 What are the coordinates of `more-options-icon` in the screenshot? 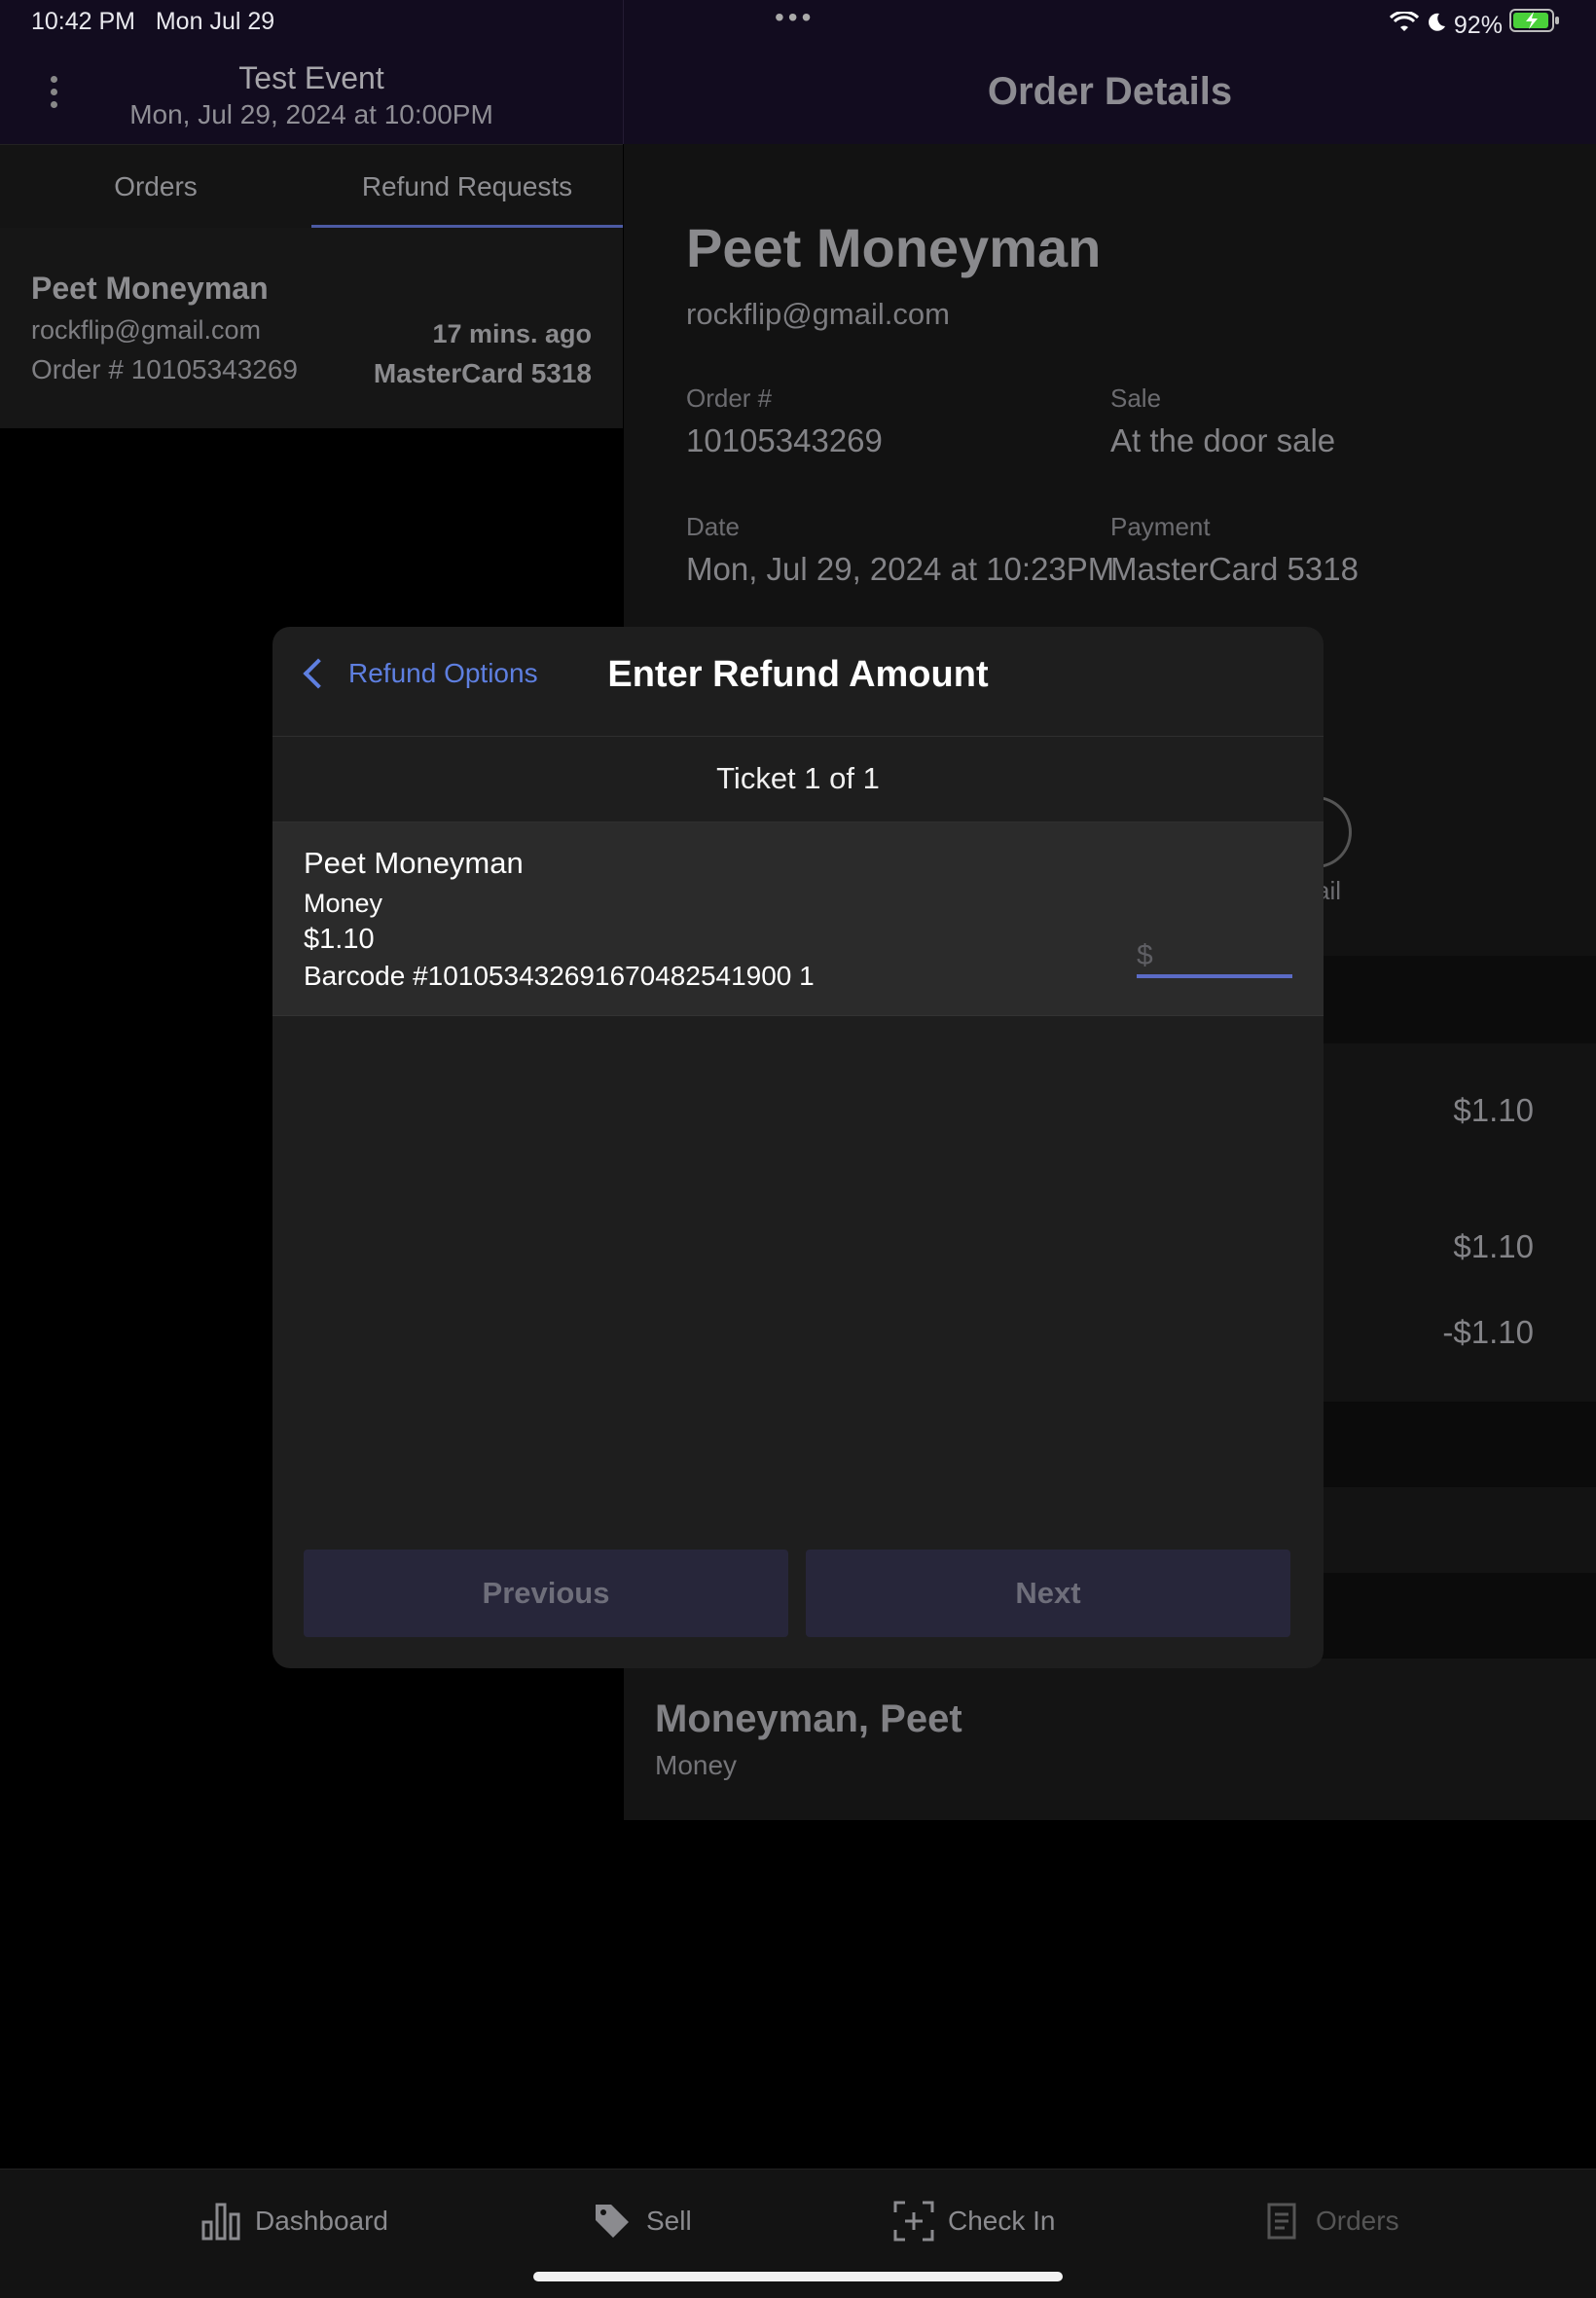 It's located at (53, 95).